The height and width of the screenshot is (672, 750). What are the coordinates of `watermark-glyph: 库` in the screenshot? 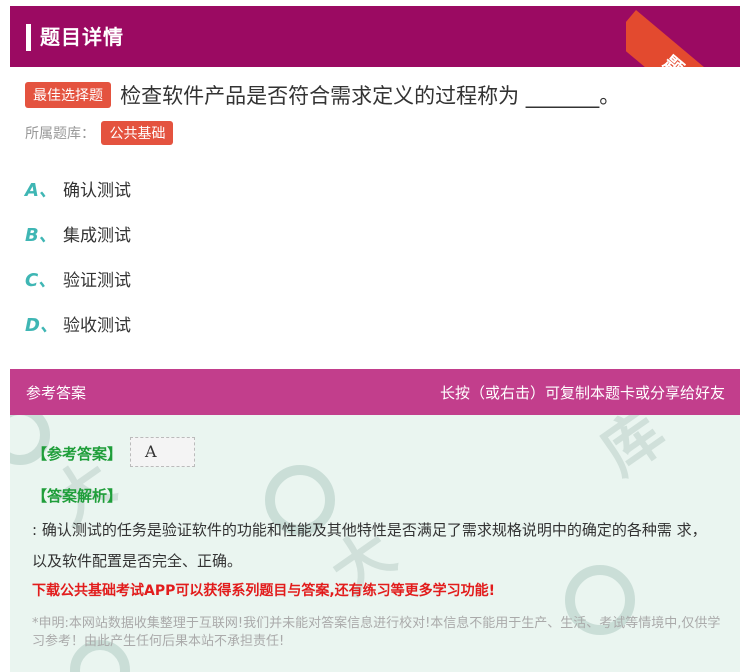 It's located at (633, 452).